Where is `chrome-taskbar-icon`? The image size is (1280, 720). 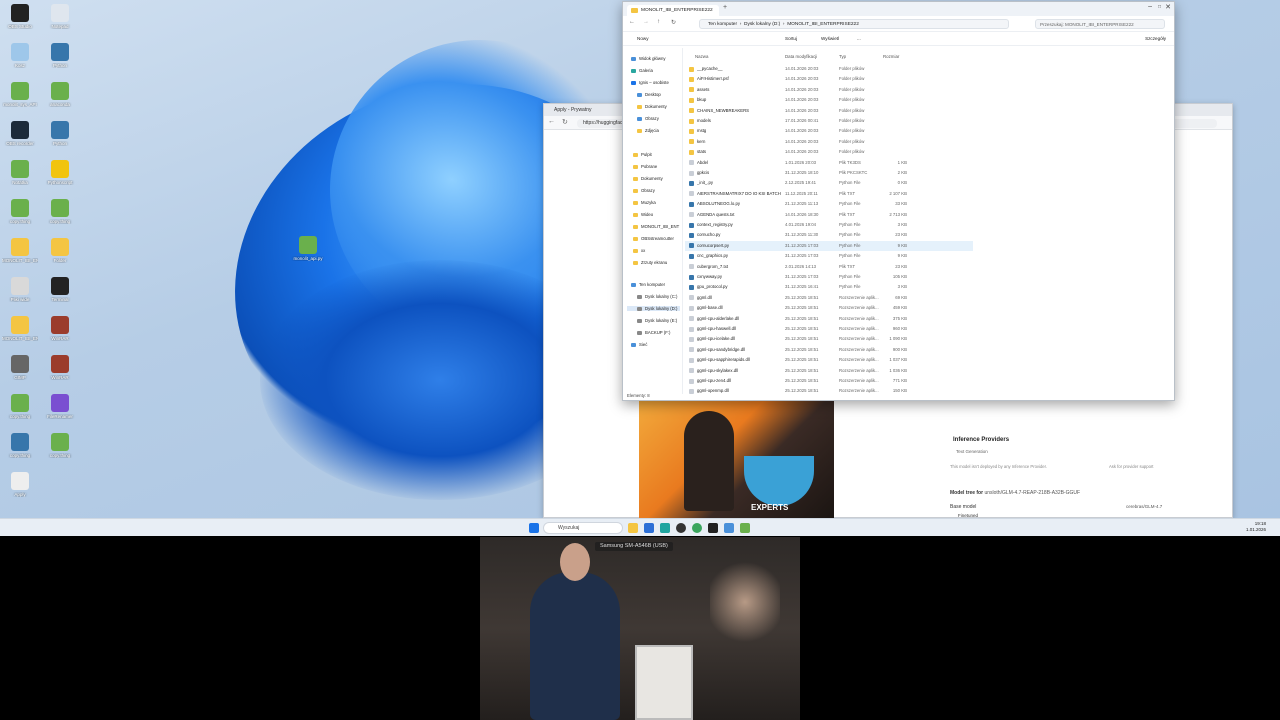
chrome-taskbar-icon is located at coordinates (697, 528).